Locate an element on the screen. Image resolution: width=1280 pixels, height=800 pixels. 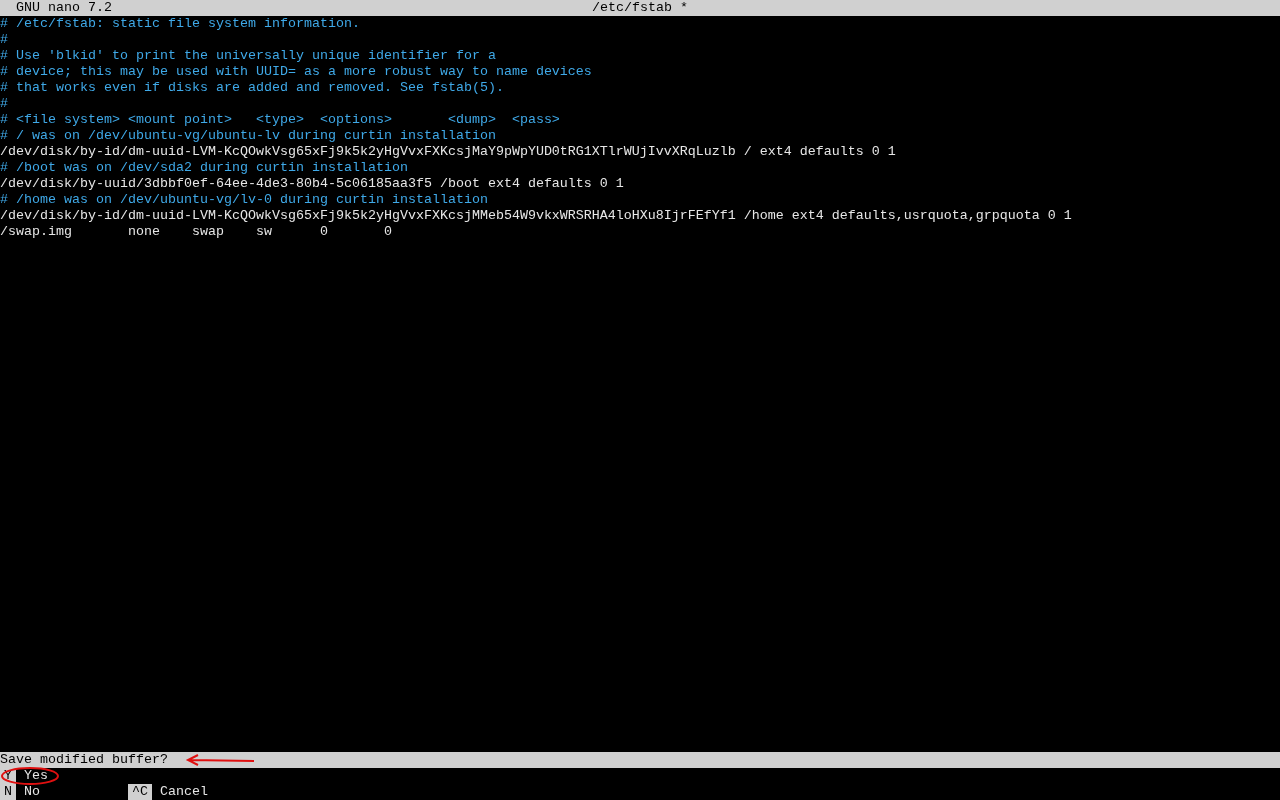
shortcut-label: Cancel is located at coordinates (184, 792).